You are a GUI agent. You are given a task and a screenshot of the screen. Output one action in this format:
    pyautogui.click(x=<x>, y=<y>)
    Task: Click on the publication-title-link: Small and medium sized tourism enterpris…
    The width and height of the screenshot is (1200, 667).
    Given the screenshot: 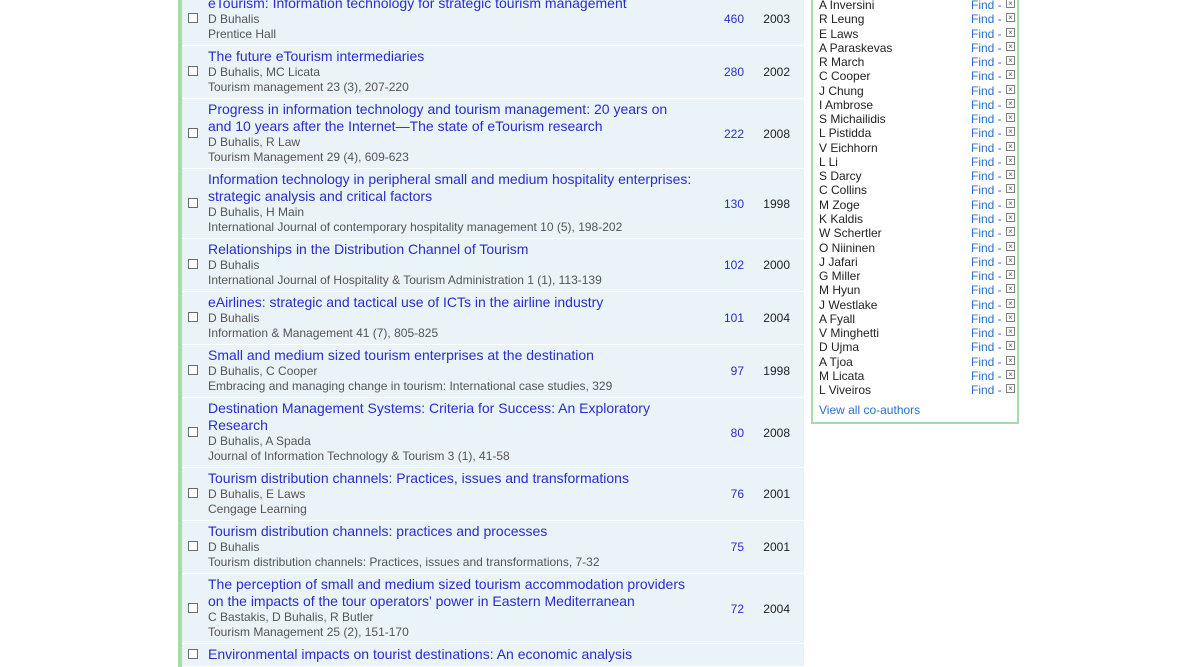 What is the action you would take?
    pyautogui.click(x=450, y=355)
    